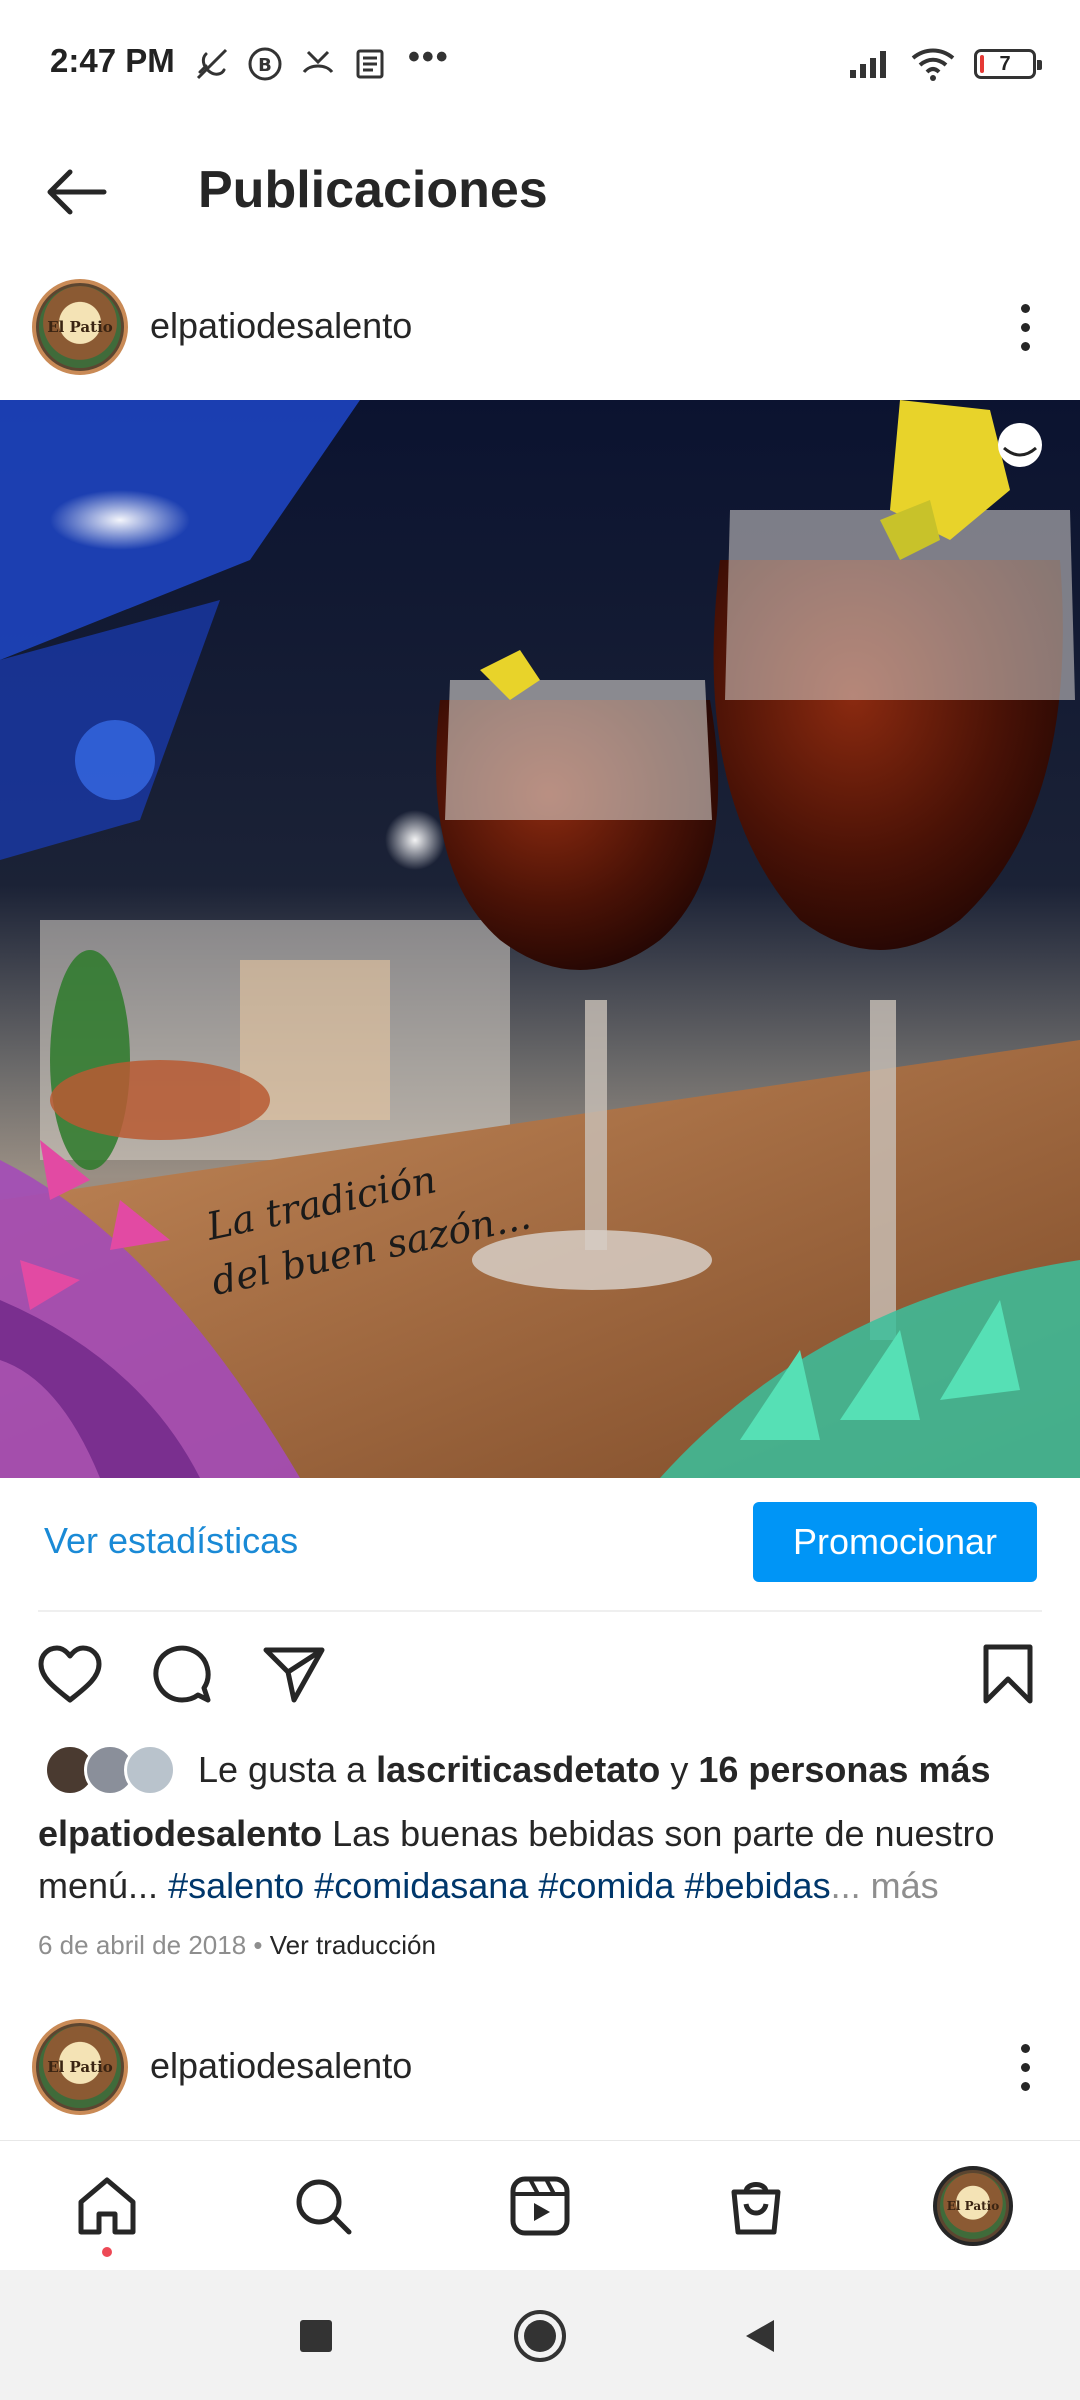 This screenshot has height=2400, width=1080. Describe the element at coordinates (370, 64) in the screenshot. I see `news-icon` at that location.